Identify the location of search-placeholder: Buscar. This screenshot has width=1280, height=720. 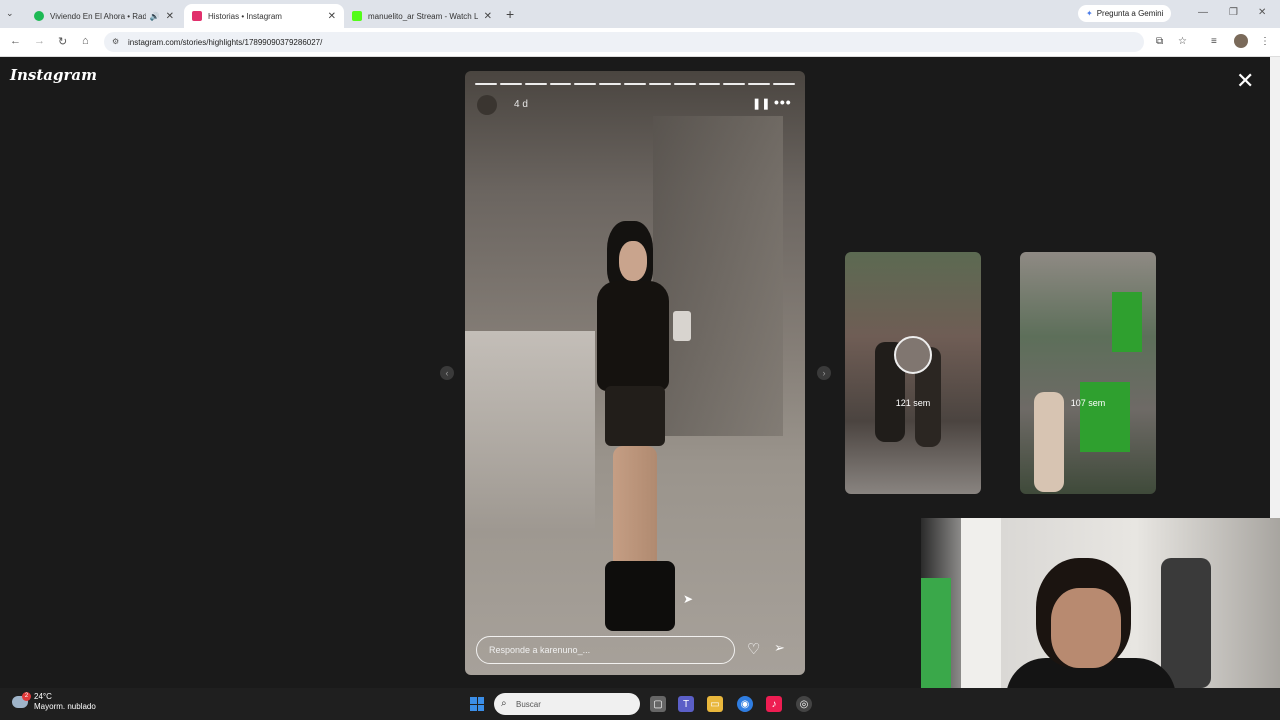
(528, 704).